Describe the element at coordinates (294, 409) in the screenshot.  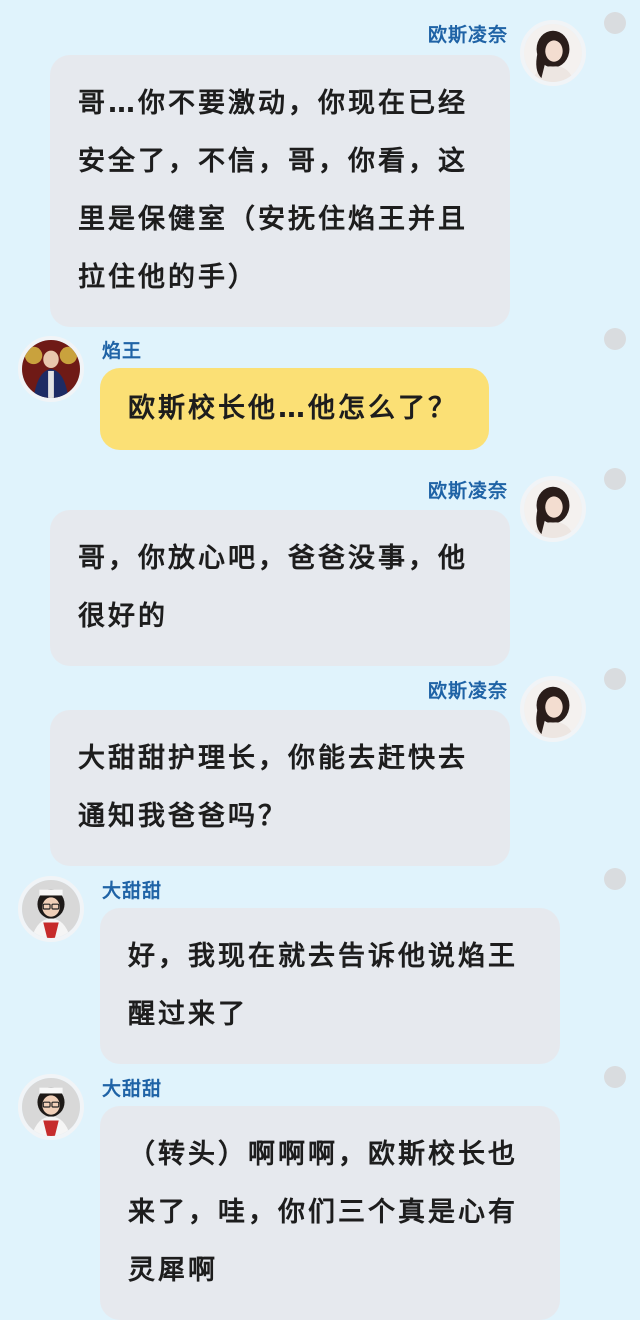
I see `message-bubble: 欧斯校长他…他怎么了？` at that location.